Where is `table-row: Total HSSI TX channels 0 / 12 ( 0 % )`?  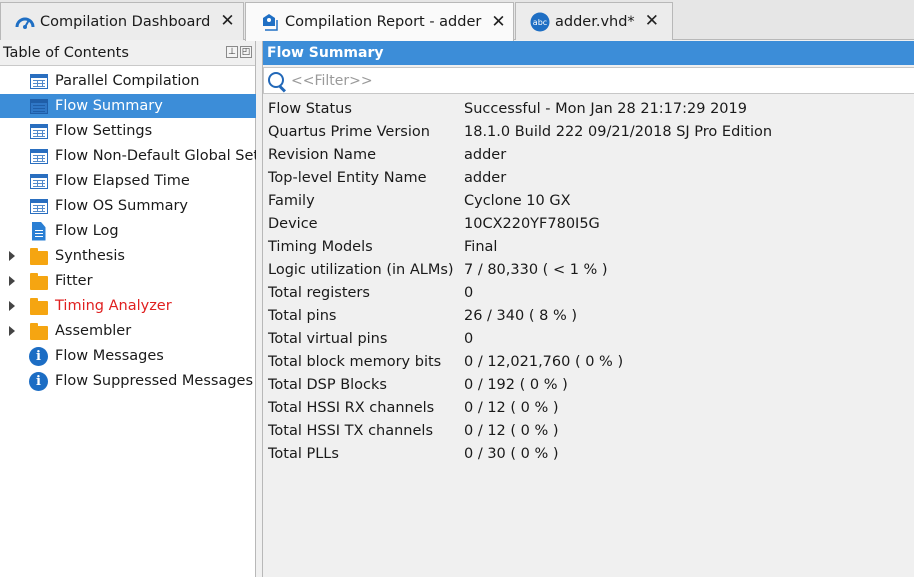 table-row: Total HSSI TX channels 0 / 12 ( 0 % ) is located at coordinates (588, 430).